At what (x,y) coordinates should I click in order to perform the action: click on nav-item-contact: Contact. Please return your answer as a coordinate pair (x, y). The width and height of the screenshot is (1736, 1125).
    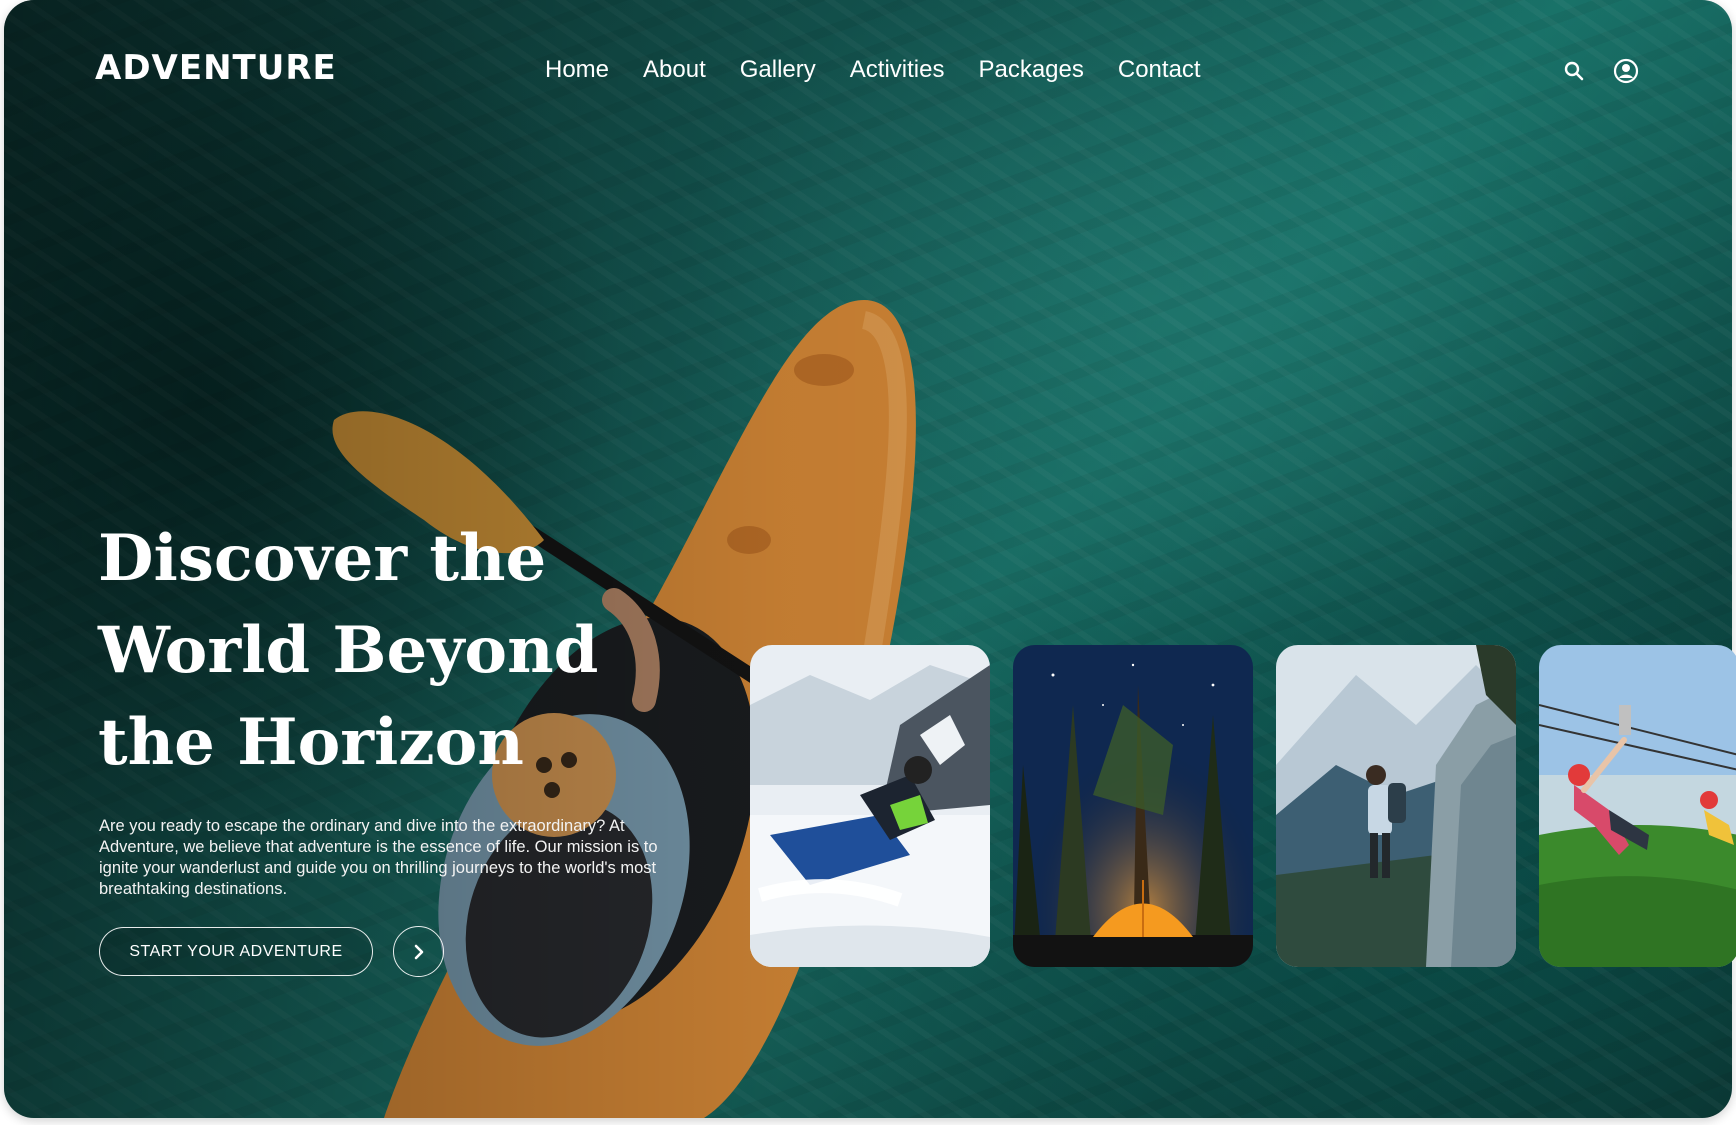
    Looking at the image, I should click on (1159, 70).